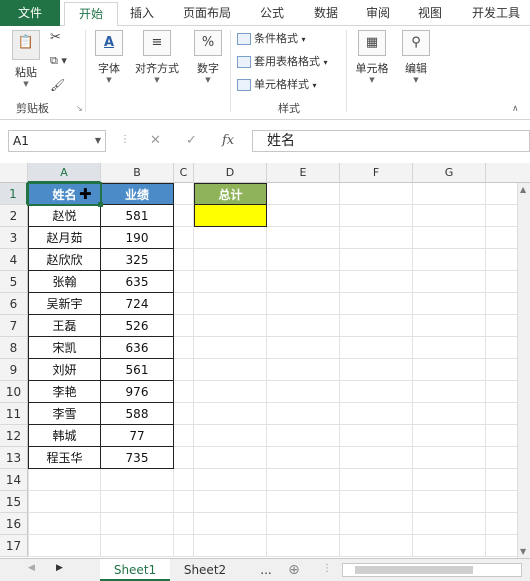  Describe the element at coordinates (59, 568) in the screenshot. I see `next-sheet-icon: ▶` at that location.